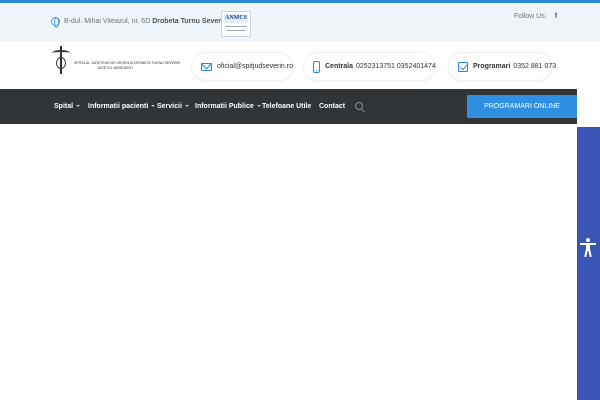  What do you see at coordinates (535, 66) in the screenshot?
I see `appointments-number: 0352 881 073` at bounding box center [535, 66].